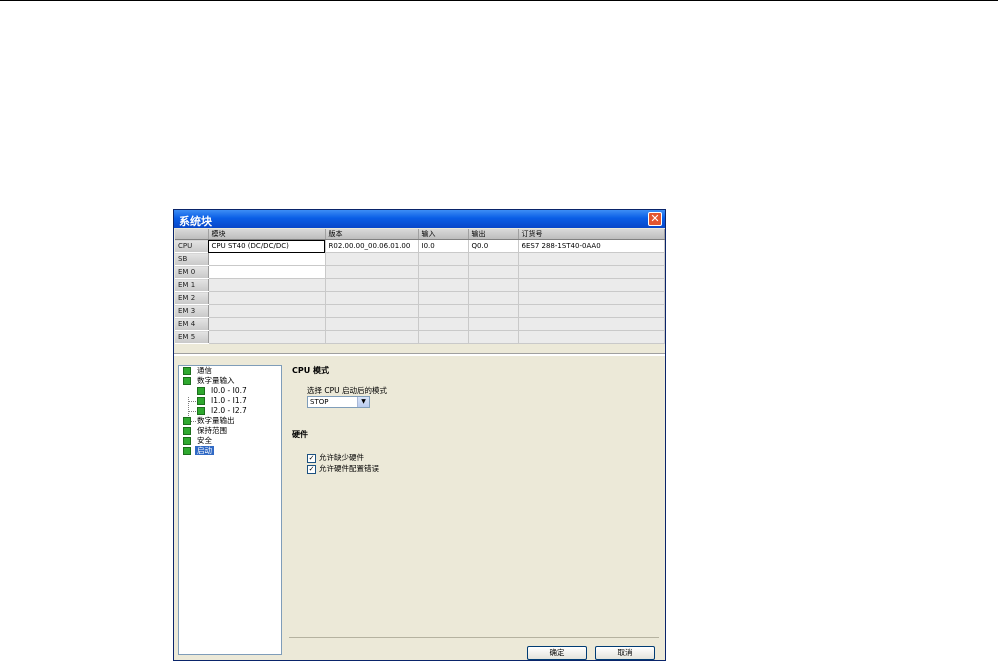  I want to click on input-cell: I0.0, so click(443, 246).